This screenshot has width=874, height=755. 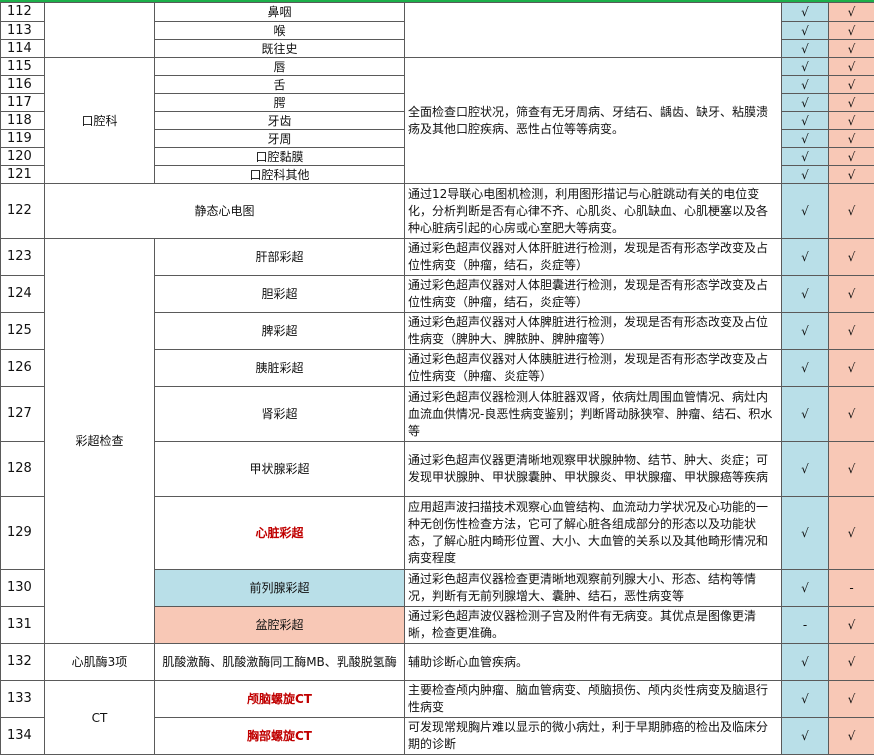 What do you see at coordinates (23, 139) in the screenshot?
I see `row-number: 119` at bounding box center [23, 139].